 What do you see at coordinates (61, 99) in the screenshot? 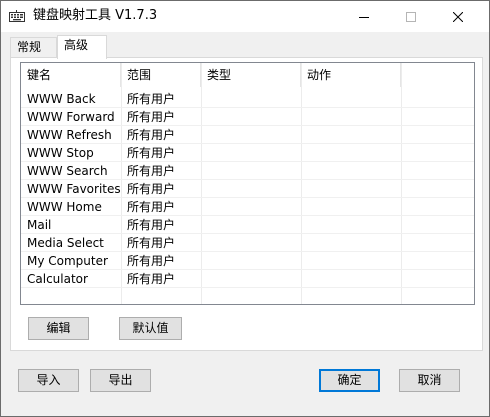
I see `cell-key: WWW Back` at bounding box center [61, 99].